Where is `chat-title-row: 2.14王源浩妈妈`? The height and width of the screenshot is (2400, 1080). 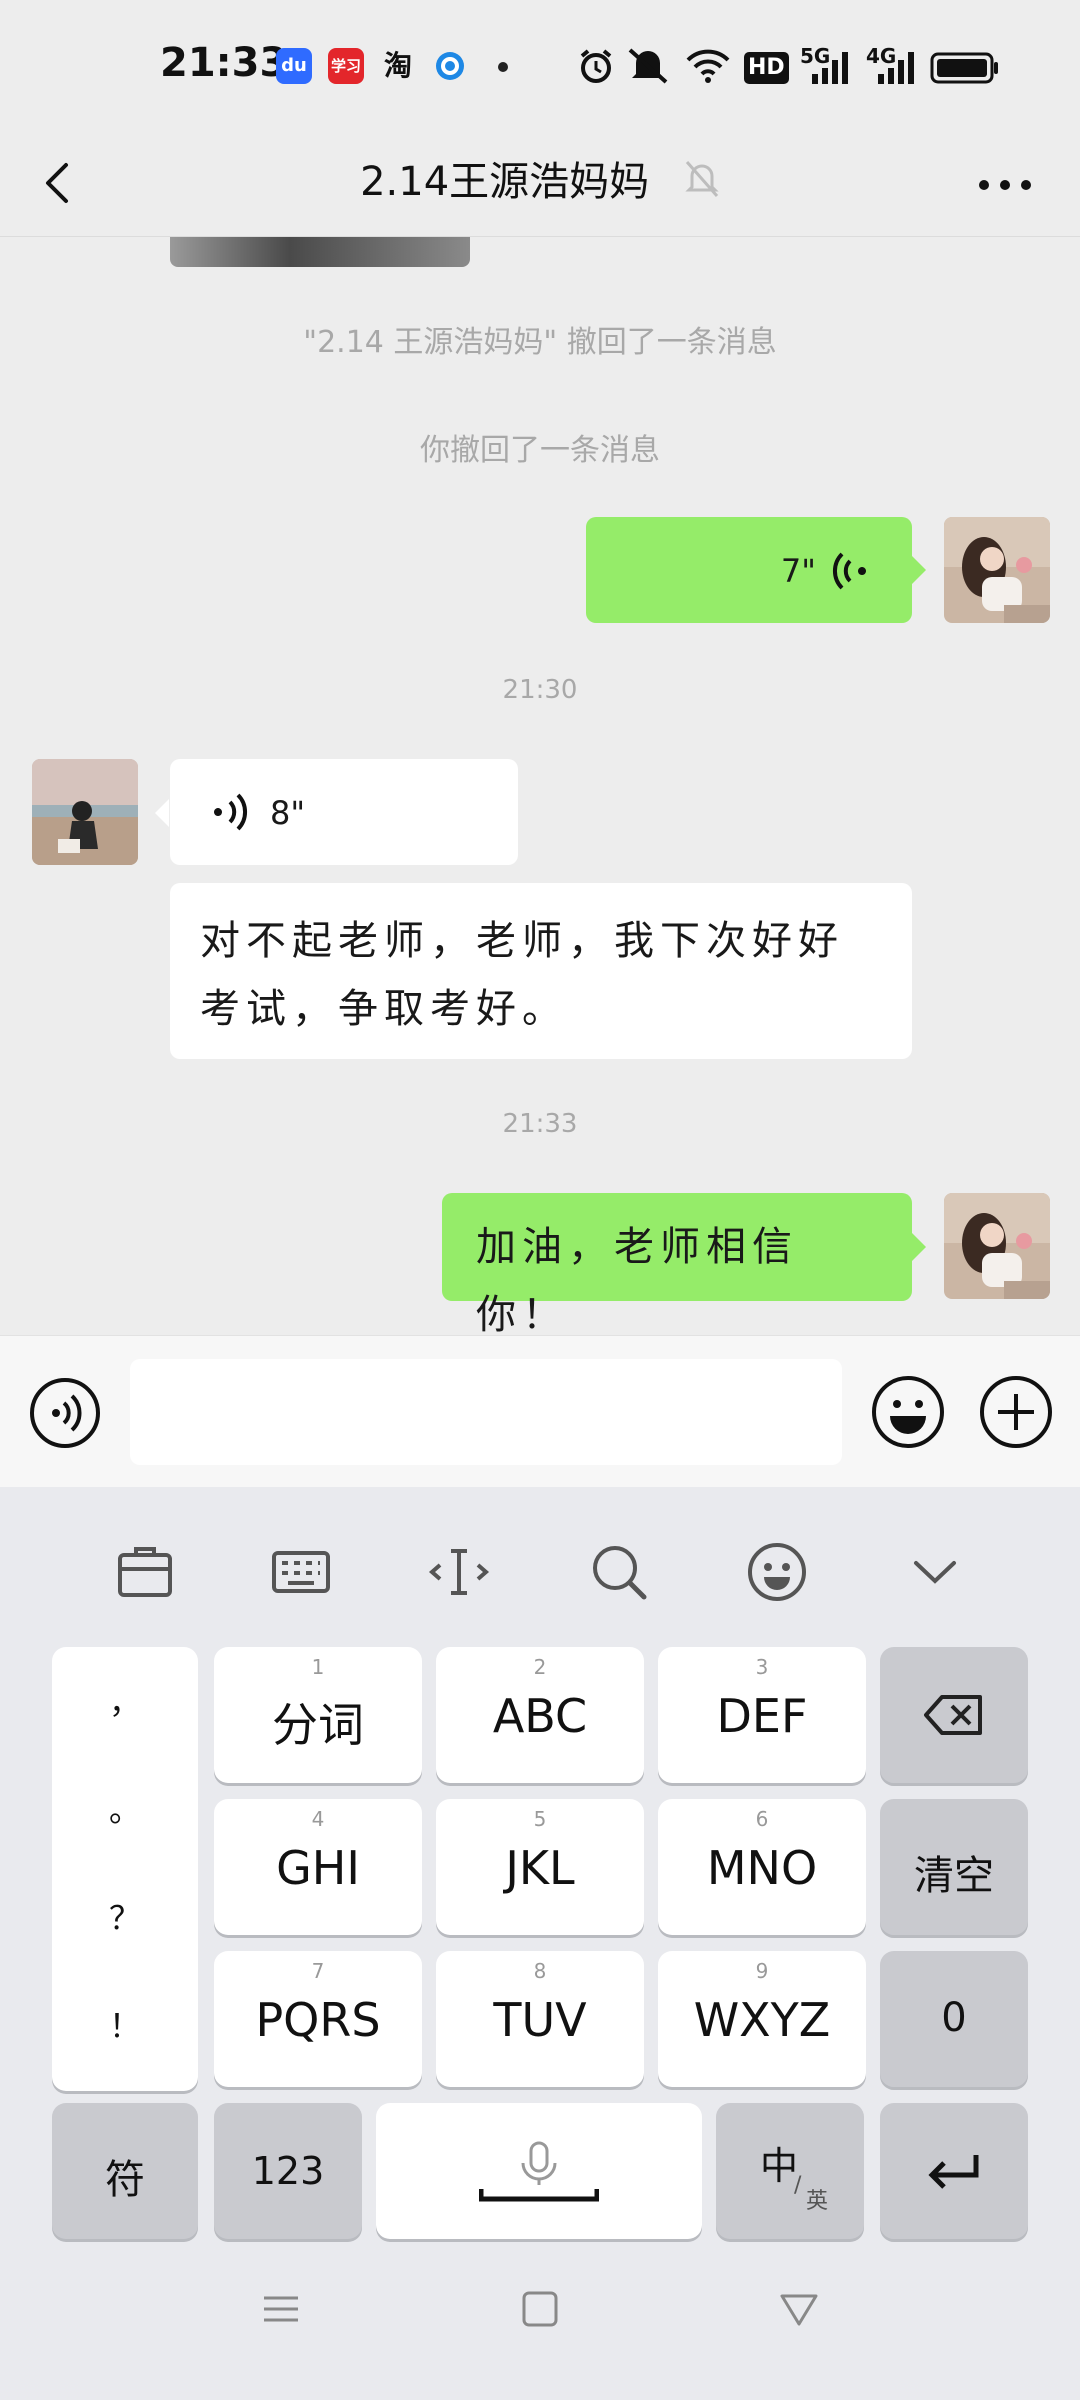
chat-title-row: 2.14王源浩妈妈 is located at coordinates (540, 179).